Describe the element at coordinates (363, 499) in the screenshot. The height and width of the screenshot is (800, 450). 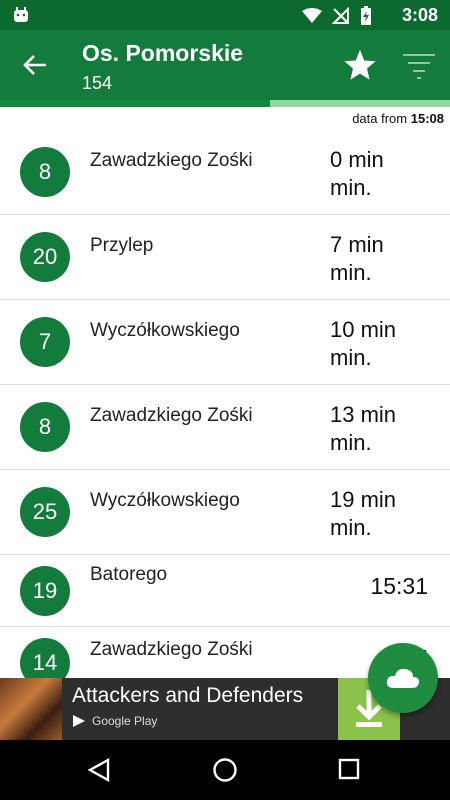
I see `eta-minutes: 19 min` at that location.